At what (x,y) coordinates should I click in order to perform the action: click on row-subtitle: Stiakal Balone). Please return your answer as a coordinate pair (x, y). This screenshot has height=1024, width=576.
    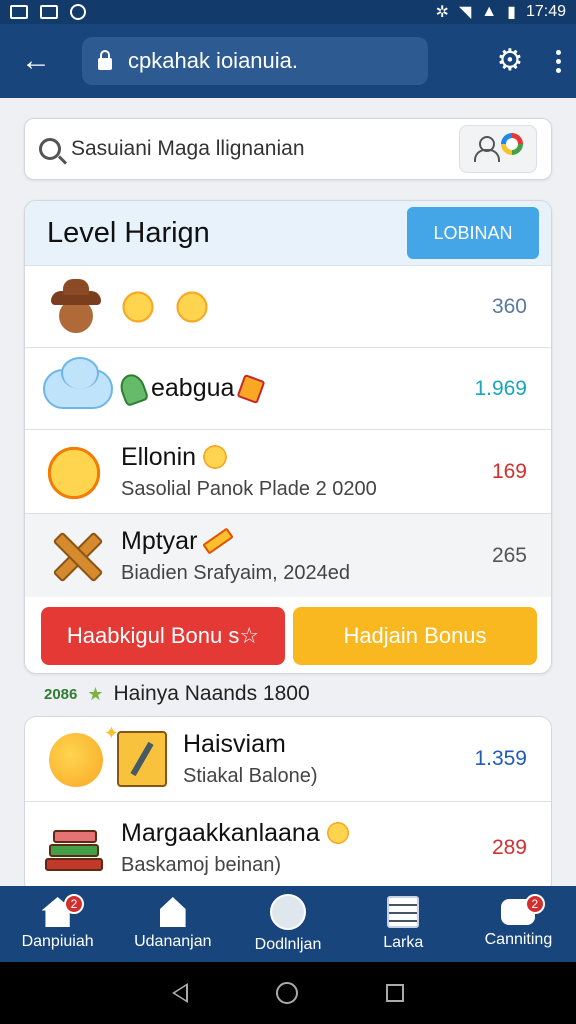
    Looking at the image, I should click on (250, 776).